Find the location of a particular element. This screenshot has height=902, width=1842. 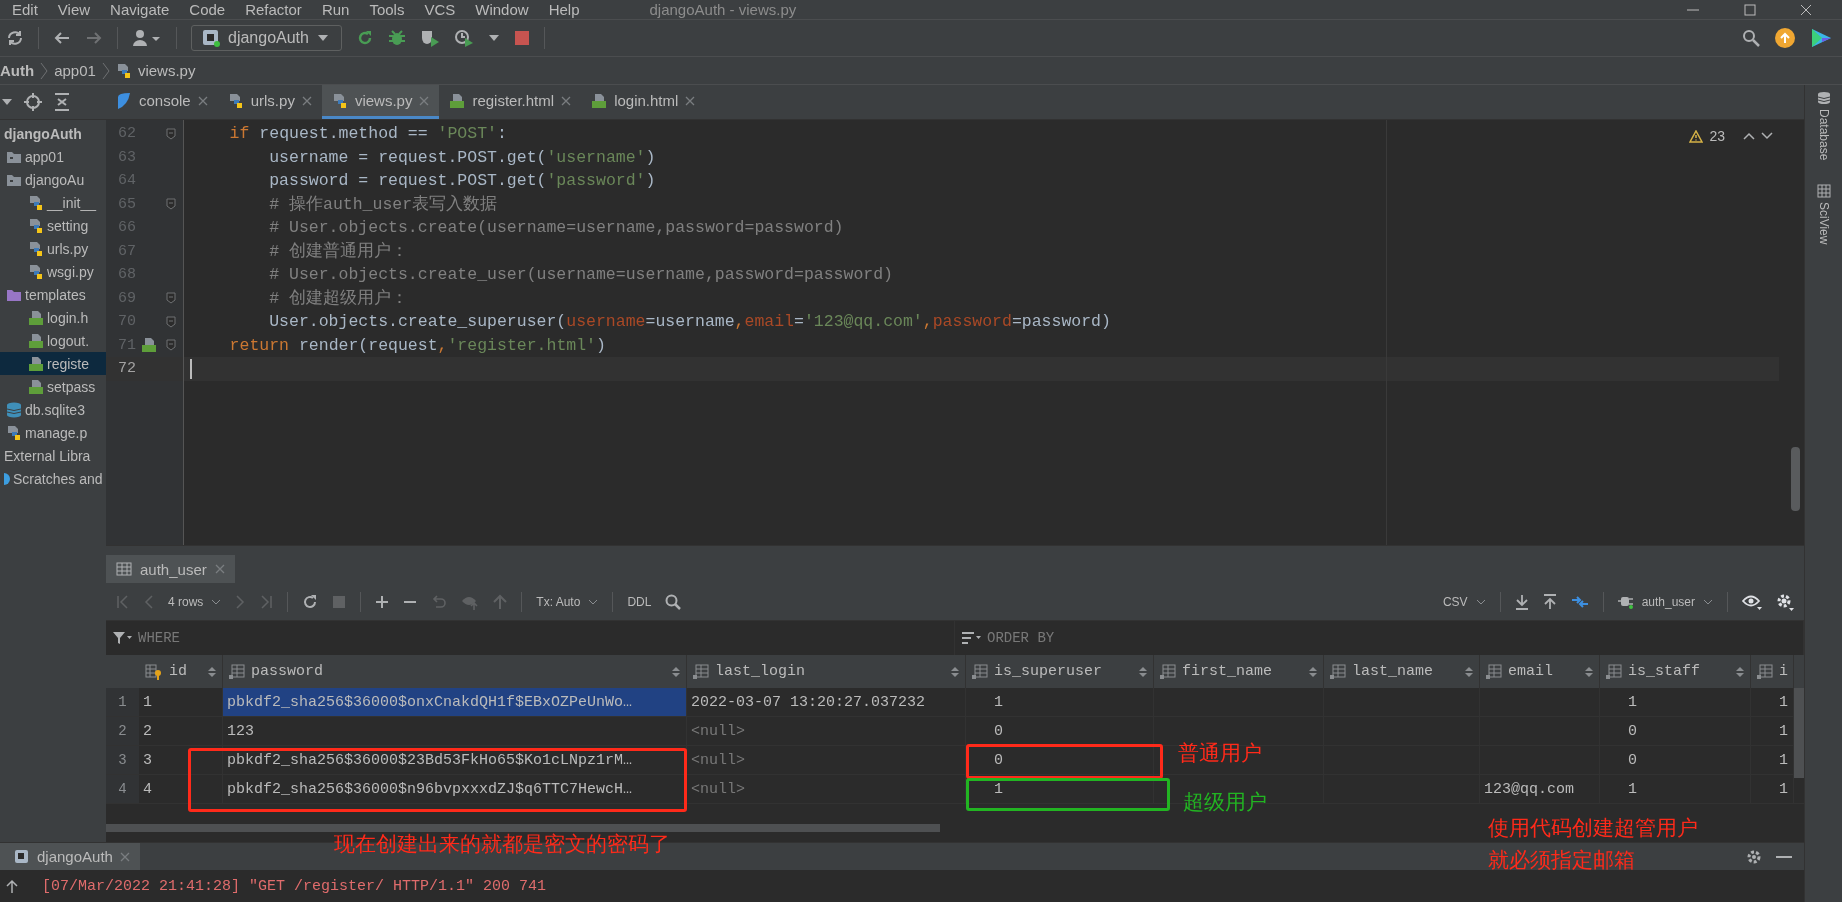

settings-icon is located at coordinates (1785, 601).